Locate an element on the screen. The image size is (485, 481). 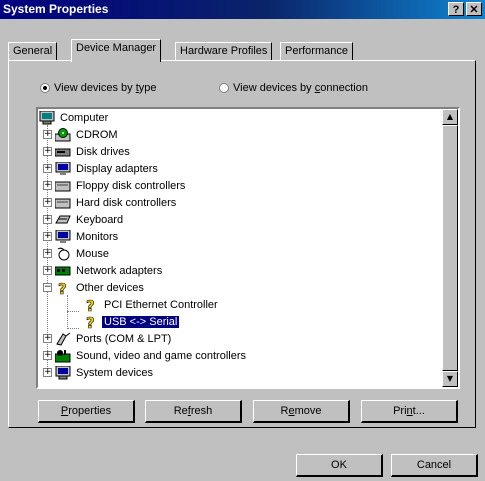
tree-item-disk-drives: + Disk drives is located at coordinates (87, 151).